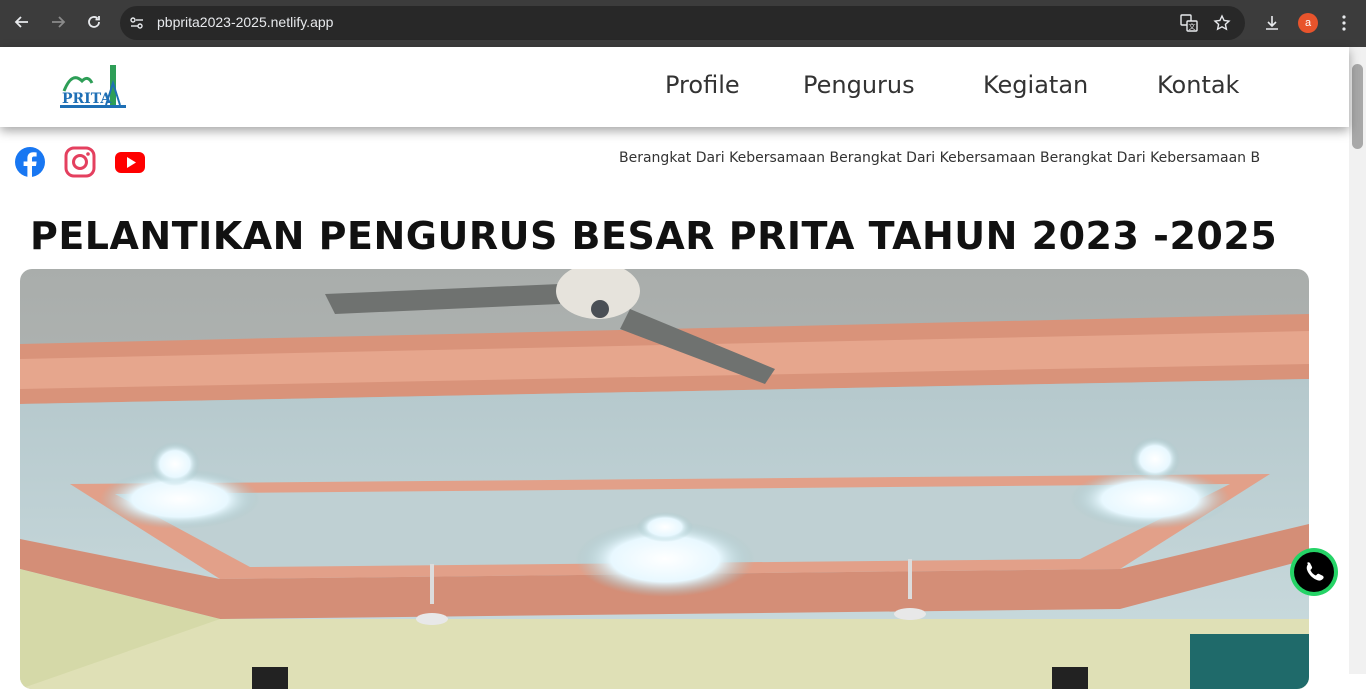 Image resolution: width=1366 pixels, height=689 pixels. Describe the element at coordinates (87, 99) in the screenshot. I see `svg-text: PRITA` at that location.